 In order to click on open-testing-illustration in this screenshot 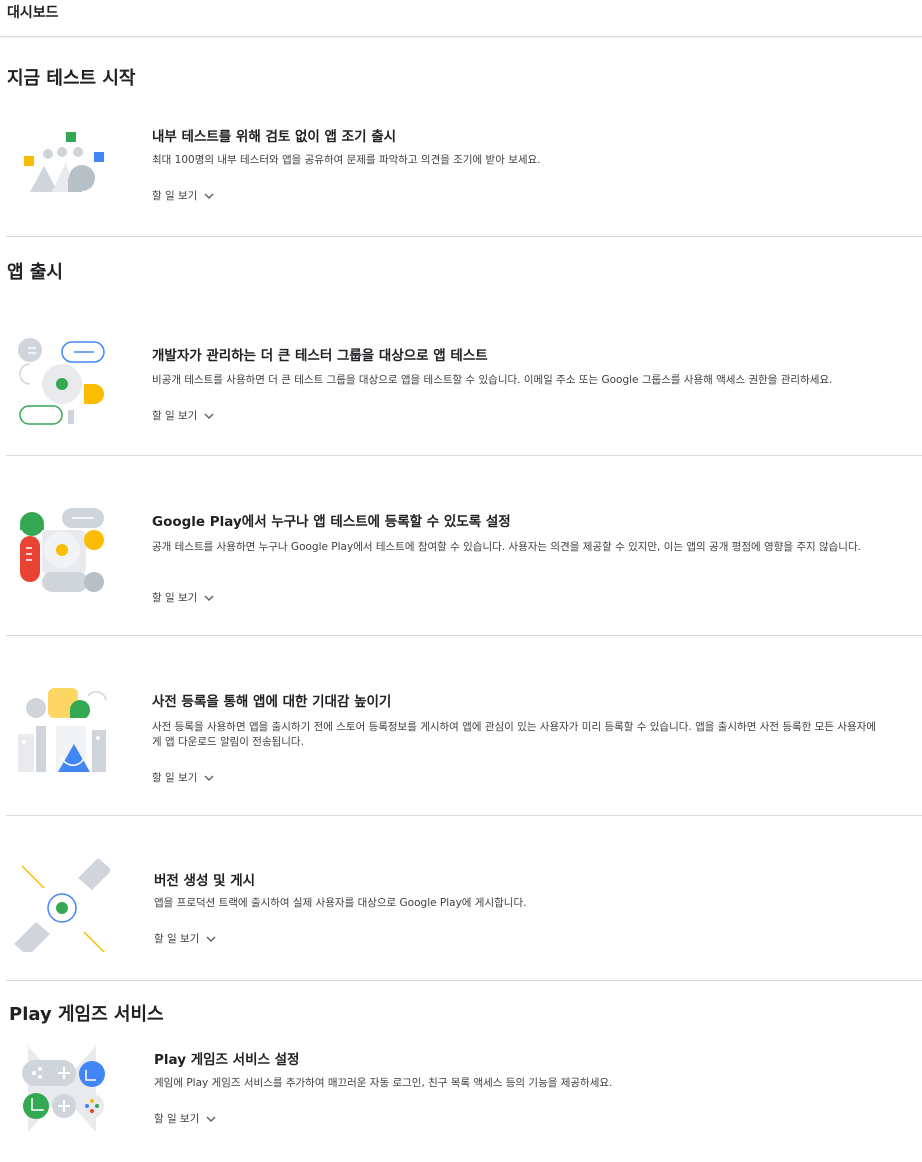, I will do `click(62, 550)`.